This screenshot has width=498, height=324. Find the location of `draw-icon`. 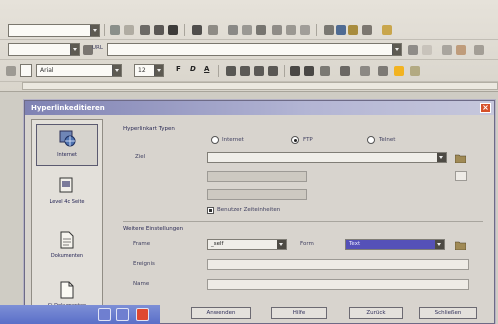

draw-icon is located at coordinates (367, 30).